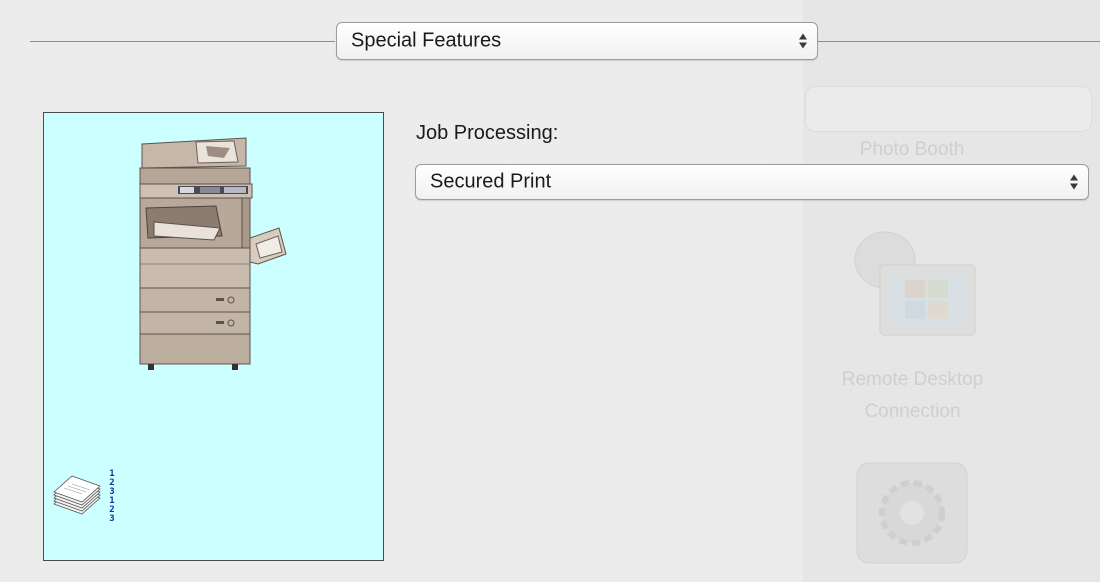 Image resolution: width=1100 pixels, height=582 pixels. I want to click on background-photo-booth-label: Photo Booth, so click(912, 149).